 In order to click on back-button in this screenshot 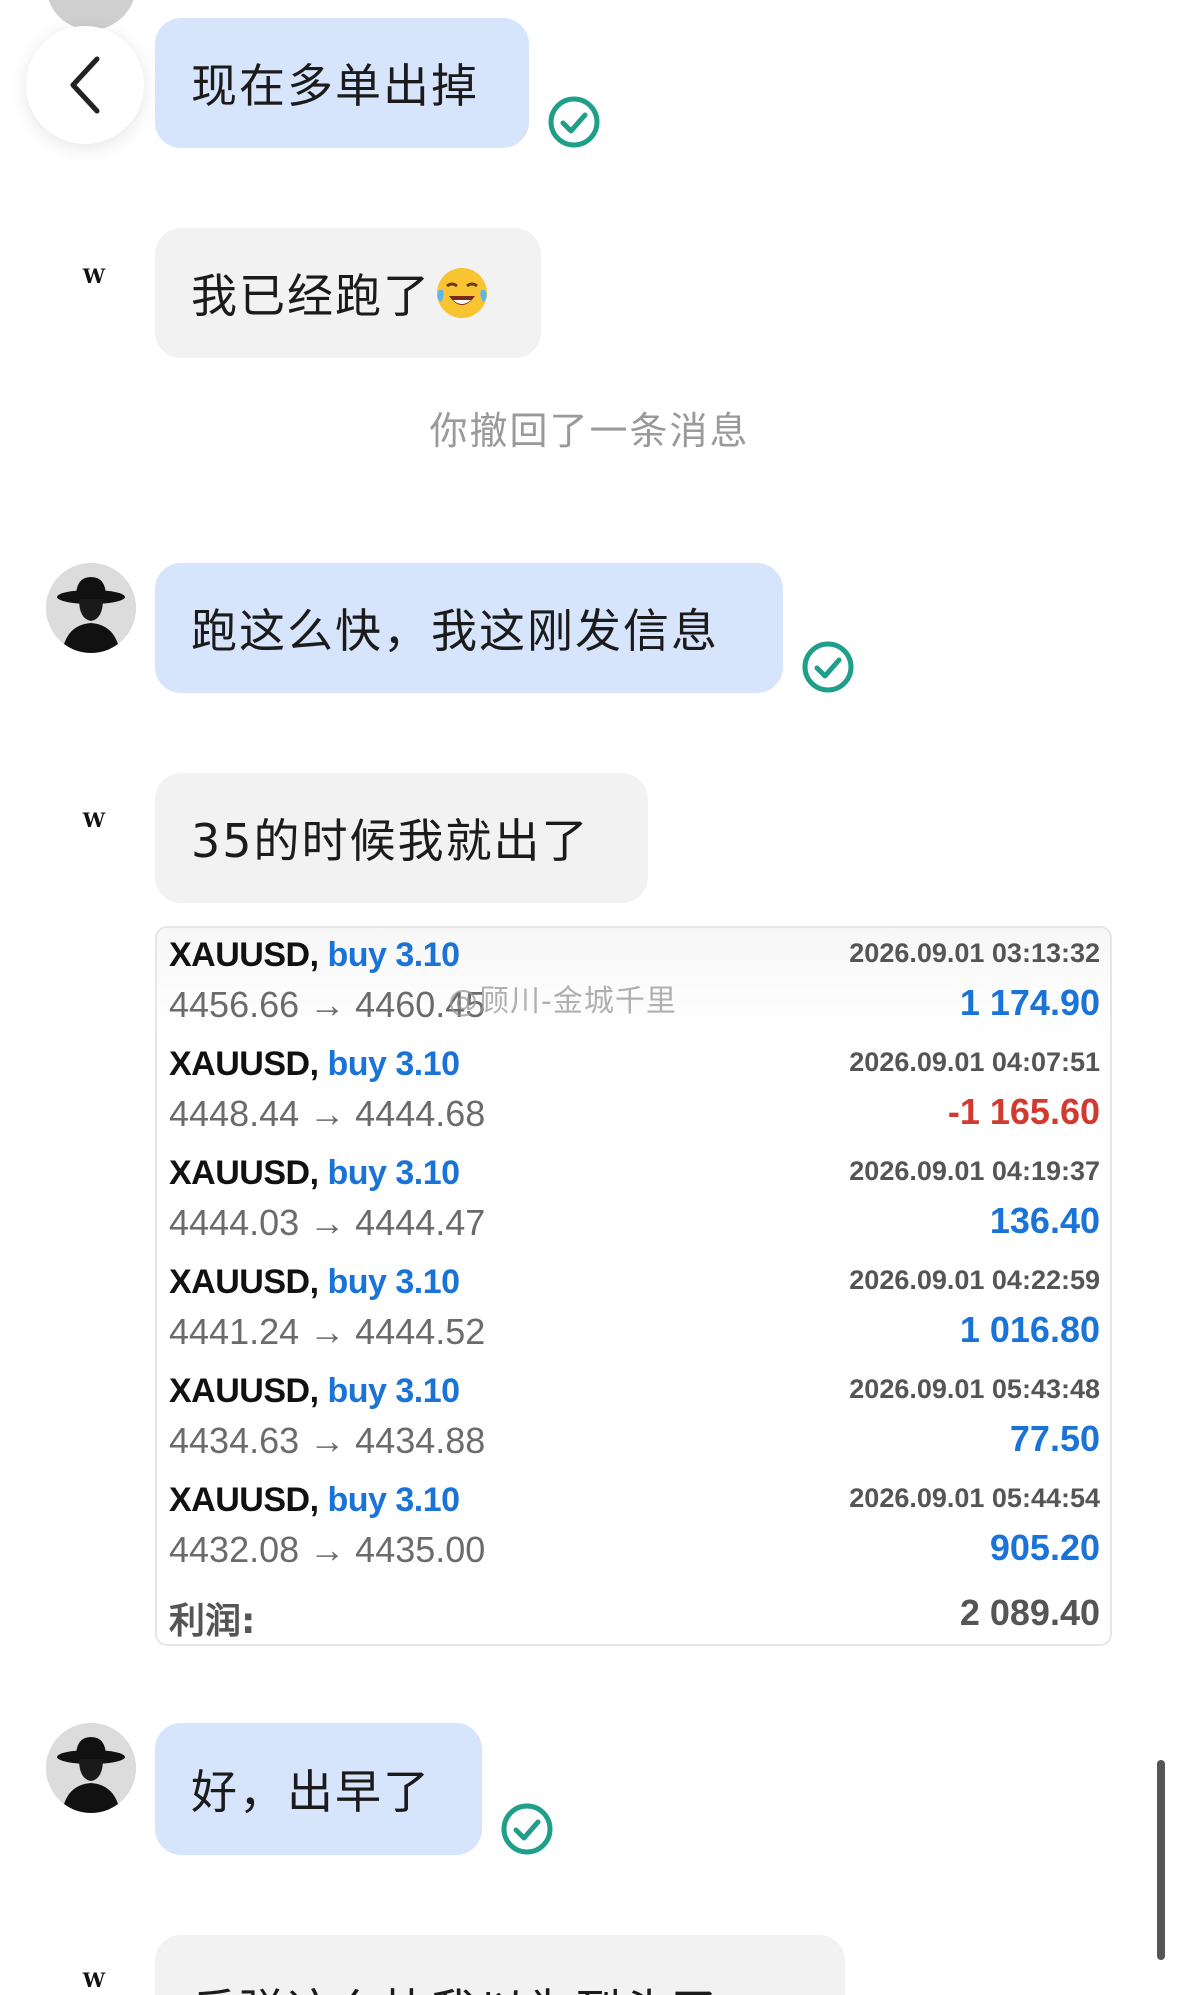, I will do `click(85, 85)`.